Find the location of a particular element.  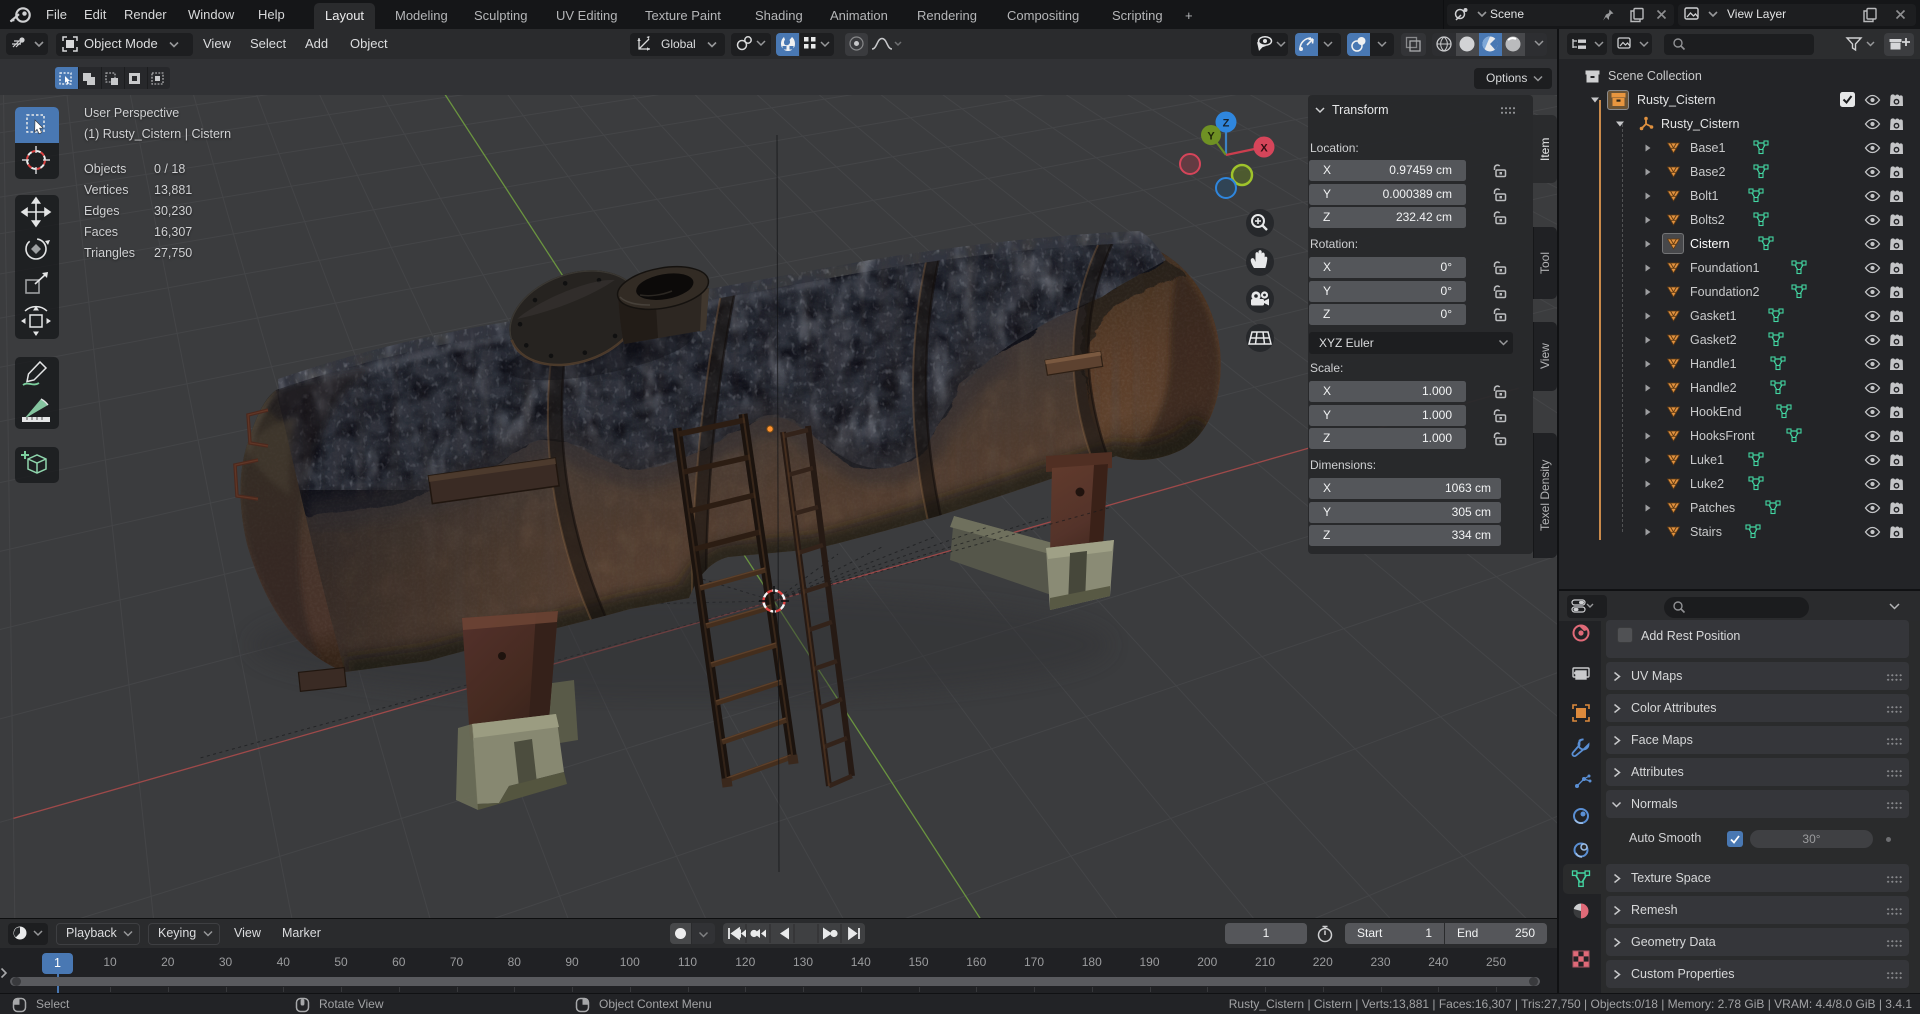

svg-text: X is located at coordinates (1264, 149).